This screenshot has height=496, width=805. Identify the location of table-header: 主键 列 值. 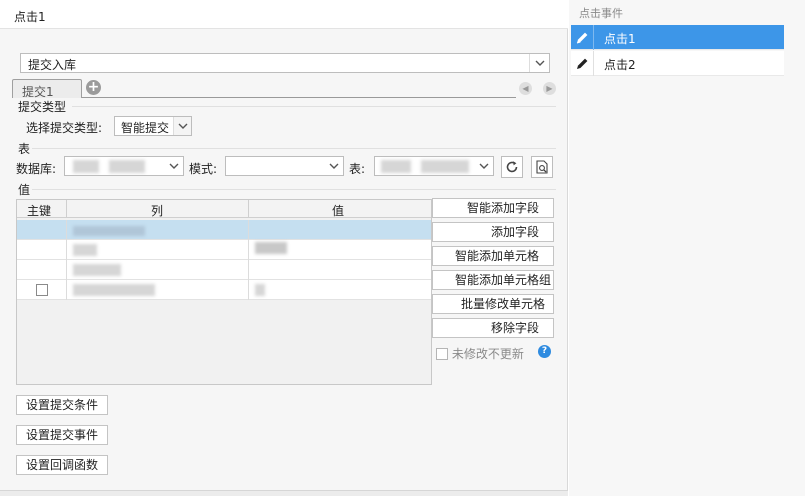
(224, 209).